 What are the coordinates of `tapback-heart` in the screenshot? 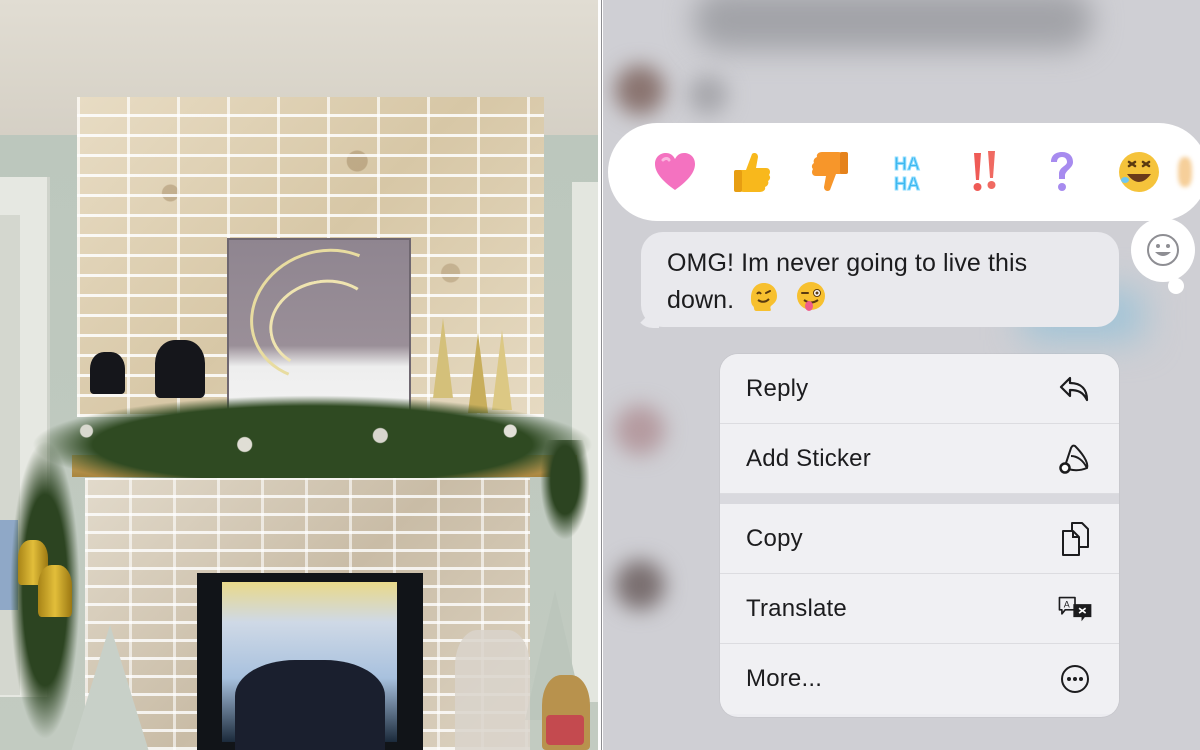 It's located at (674, 172).